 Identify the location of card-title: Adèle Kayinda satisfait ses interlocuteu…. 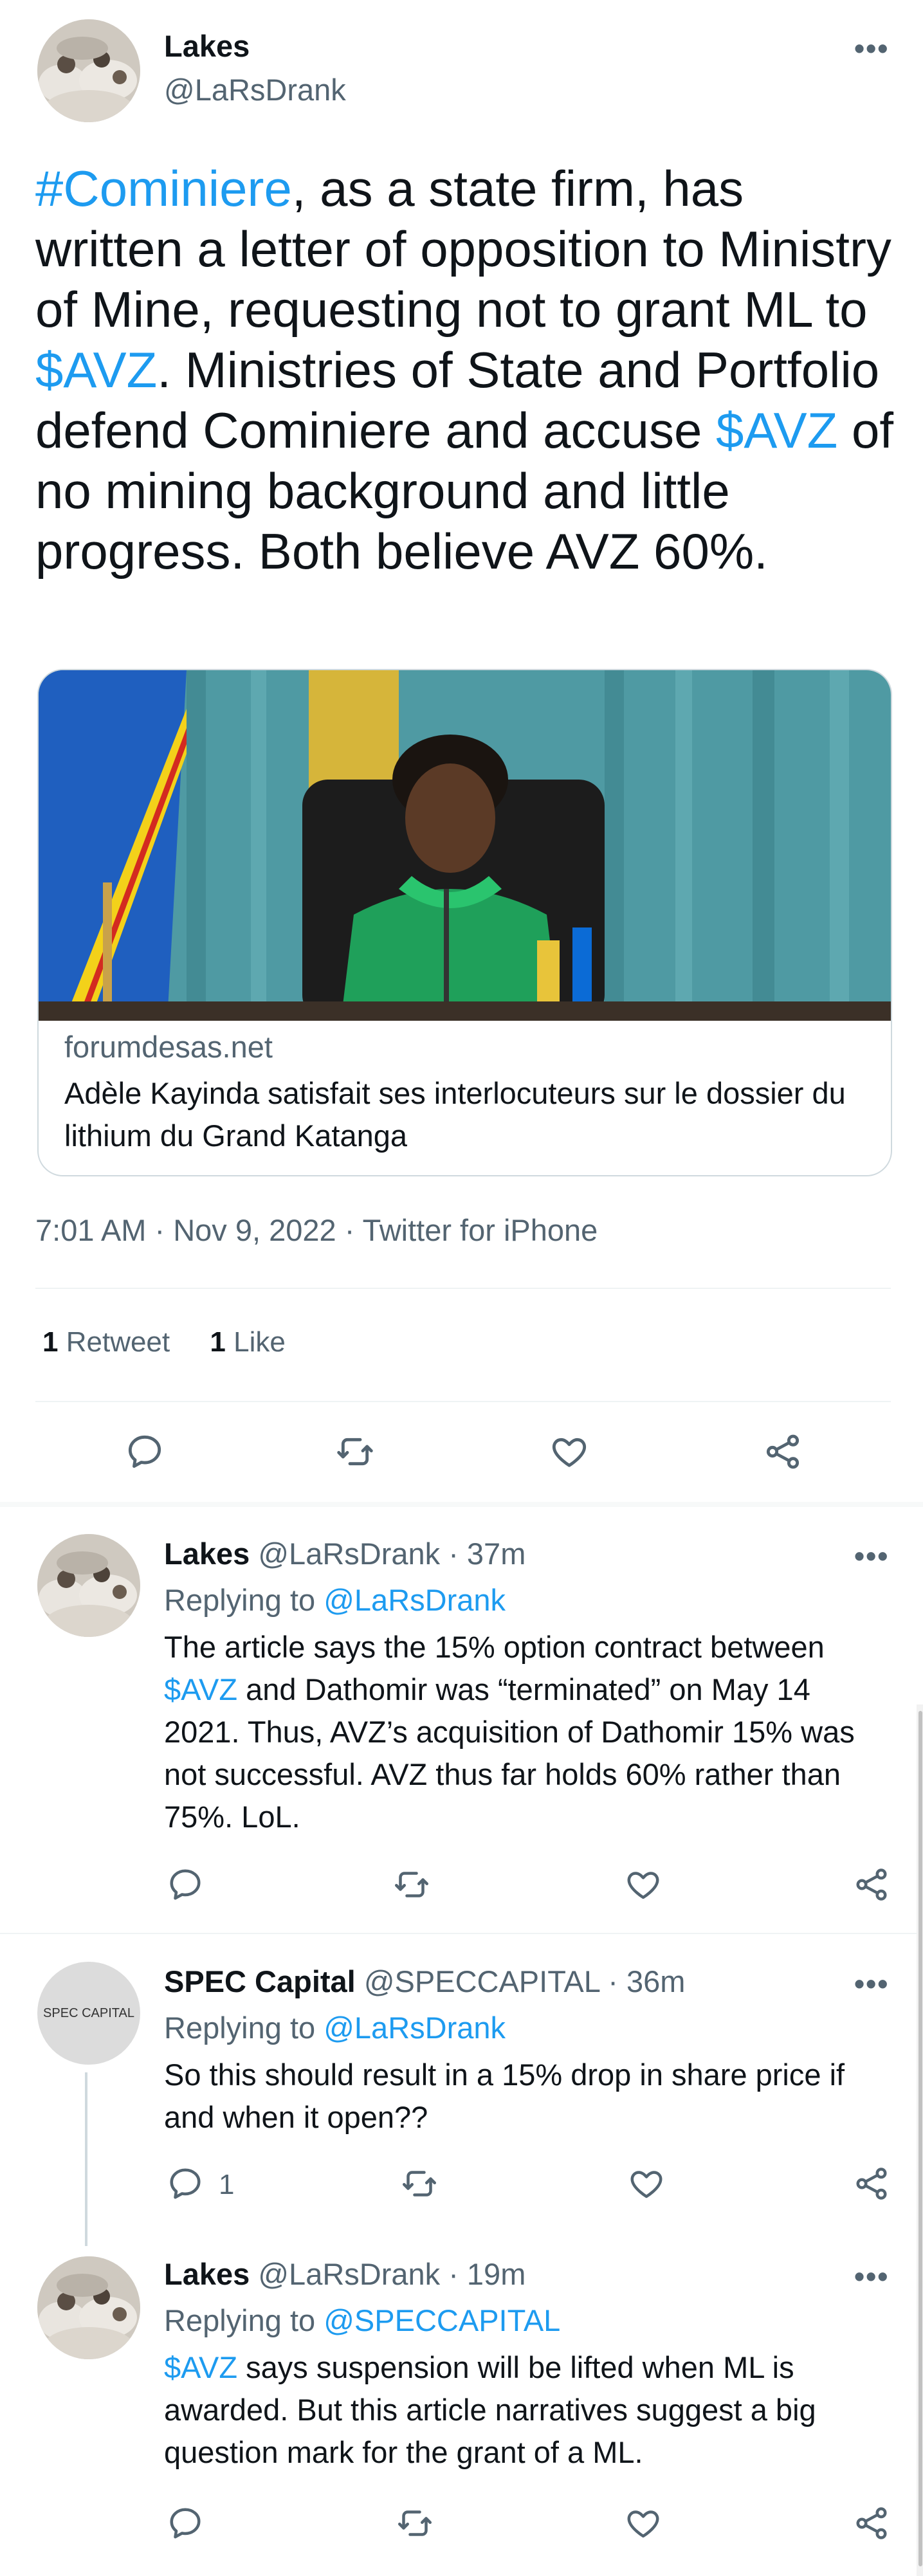
(455, 1114).